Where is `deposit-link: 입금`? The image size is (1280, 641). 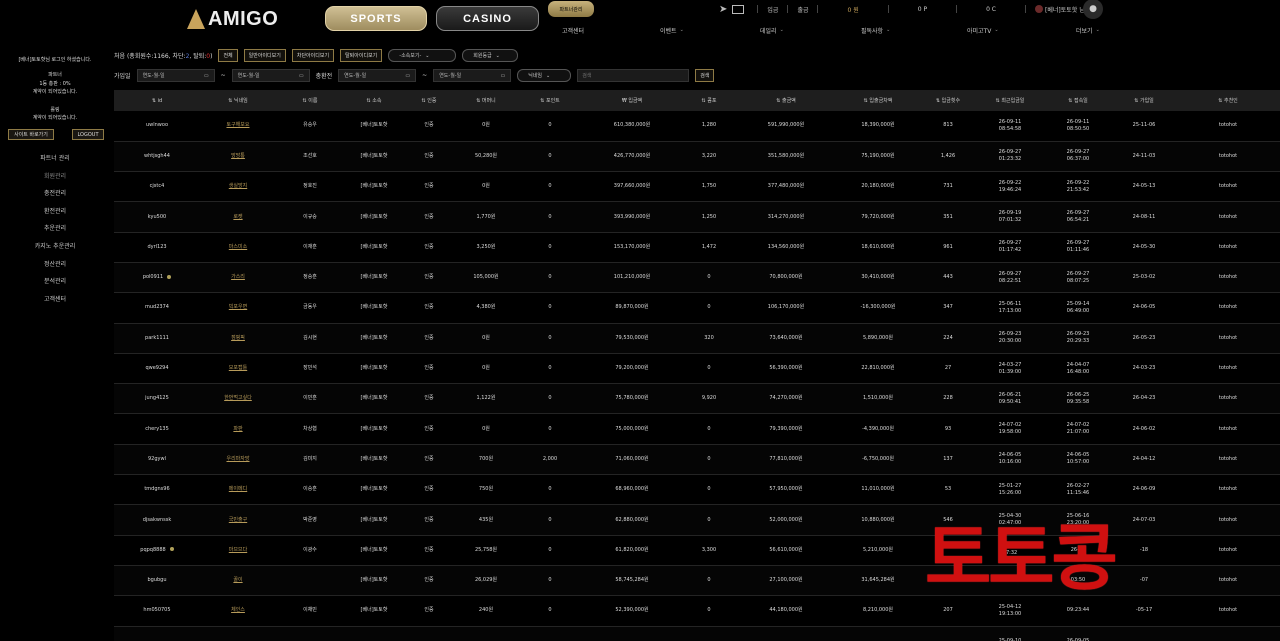 deposit-link: 입금 is located at coordinates (772, 9).